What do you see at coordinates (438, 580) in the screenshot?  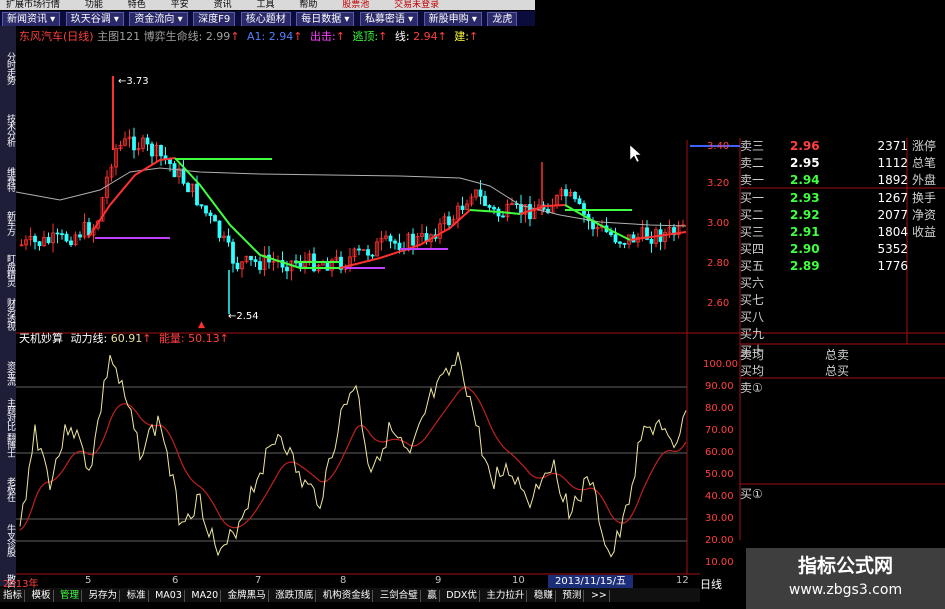 I see `date-mark-9: 9` at bounding box center [438, 580].